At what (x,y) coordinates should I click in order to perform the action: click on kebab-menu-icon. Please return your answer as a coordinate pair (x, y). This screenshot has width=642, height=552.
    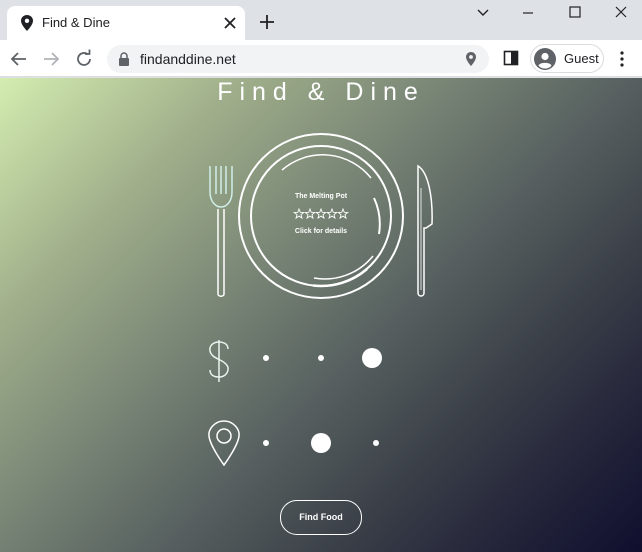
    Looking at the image, I should click on (622, 59).